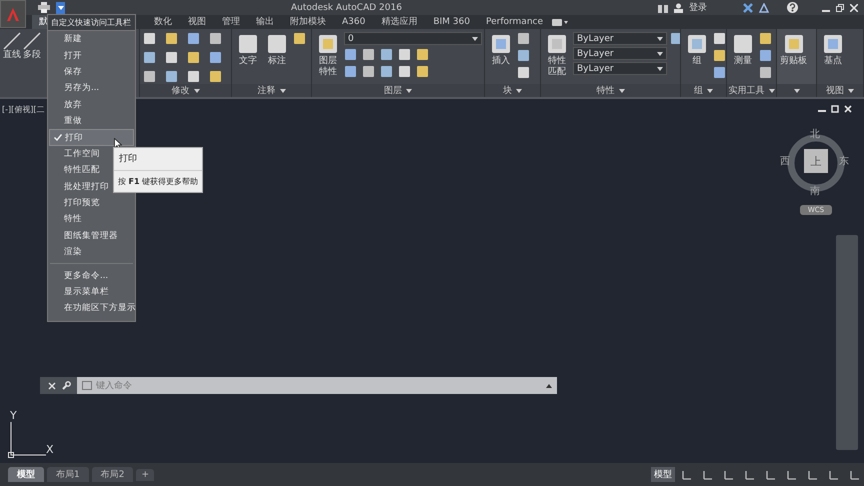 This screenshot has width=864, height=486. What do you see at coordinates (698, 90) in the screenshot?
I see `panel-title: 组` at bounding box center [698, 90].